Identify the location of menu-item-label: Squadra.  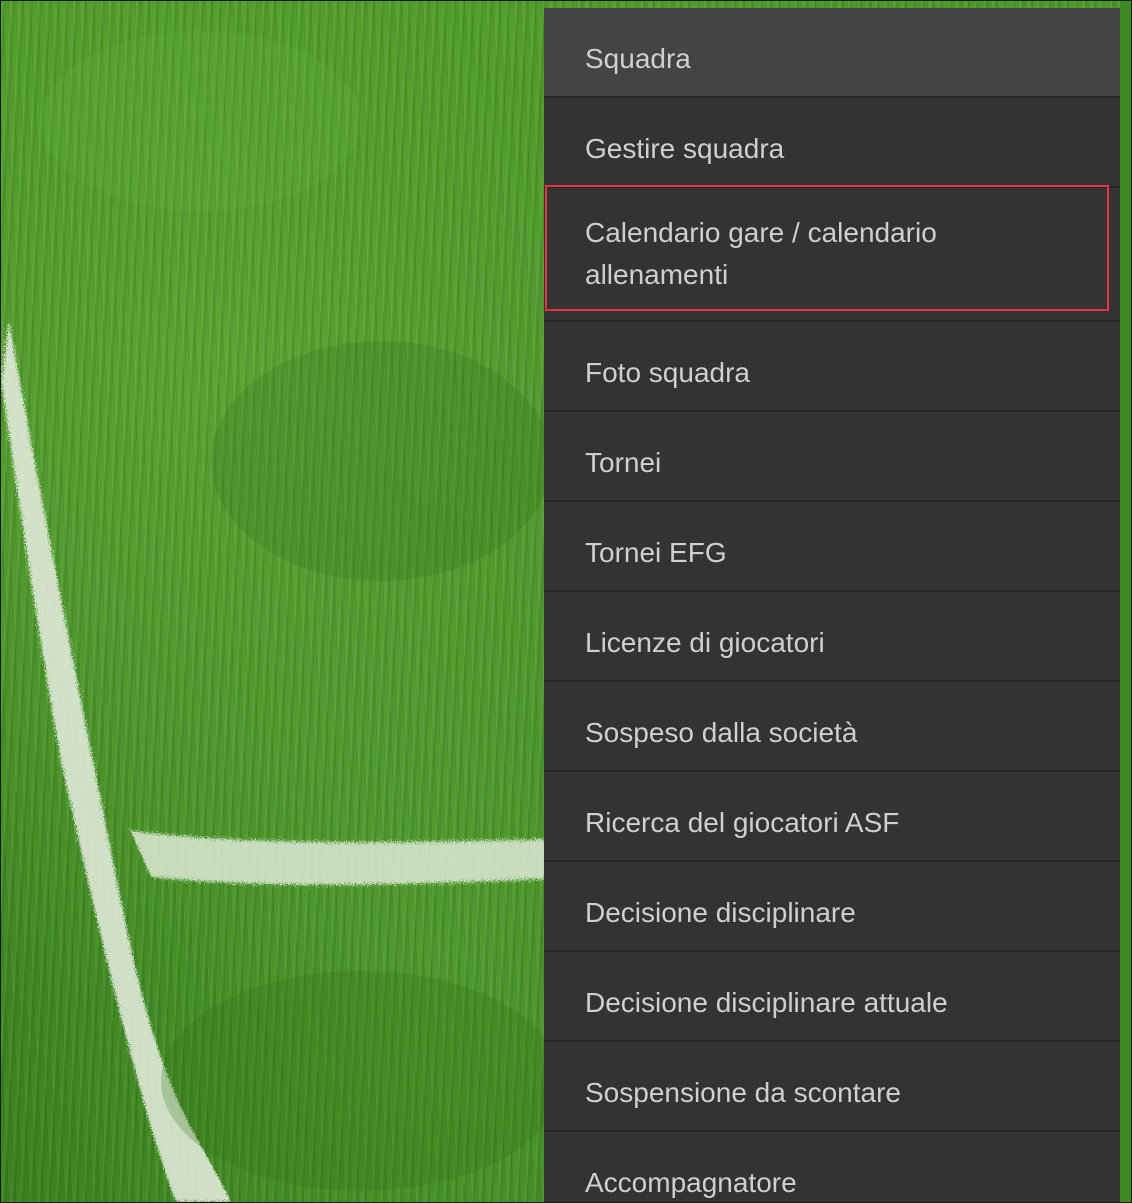
(638, 58).